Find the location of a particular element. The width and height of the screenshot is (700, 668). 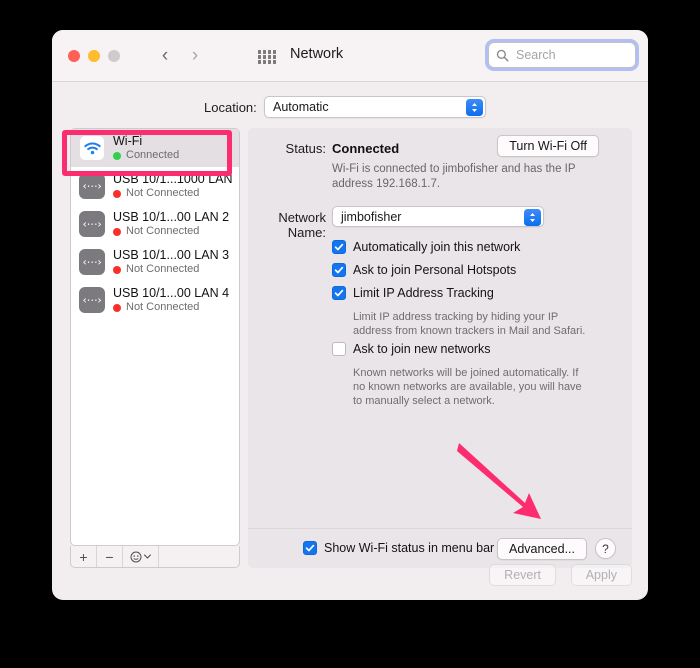

location-label: Location: is located at coordinates (230, 107).